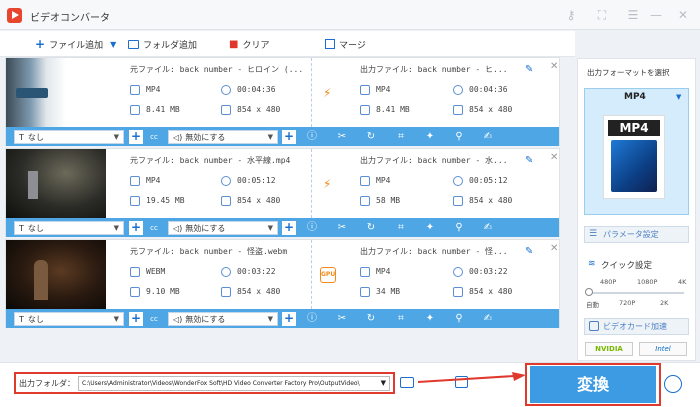 The image size is (700, 407). What do you see at coordinates (682, 282) in the screenshot?
I see `quality-4k: 4K` at bounding box center [682, 282].